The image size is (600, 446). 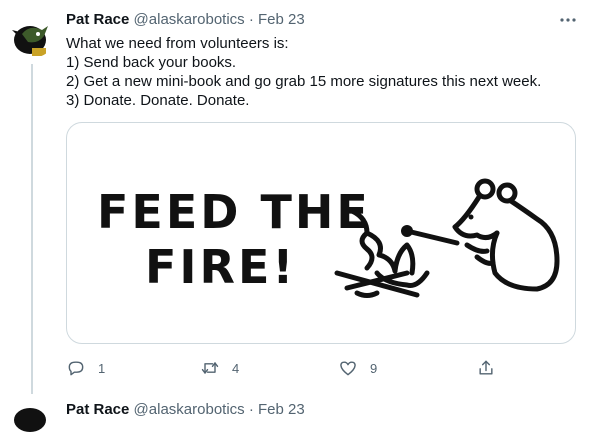 I want to click on more-dots-icon, so click(x=568, y=20).